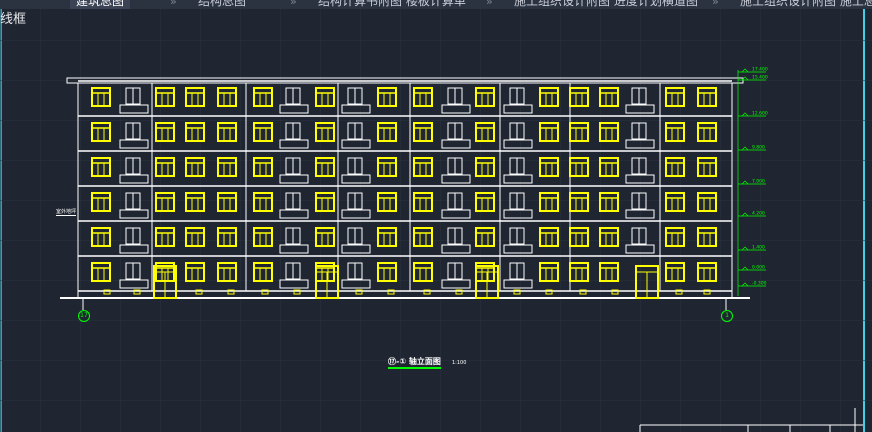 Image resolution: width=872 pixels, height=432 pixels. I want to click on viewport-view-label: 线框, so click(13, 17).